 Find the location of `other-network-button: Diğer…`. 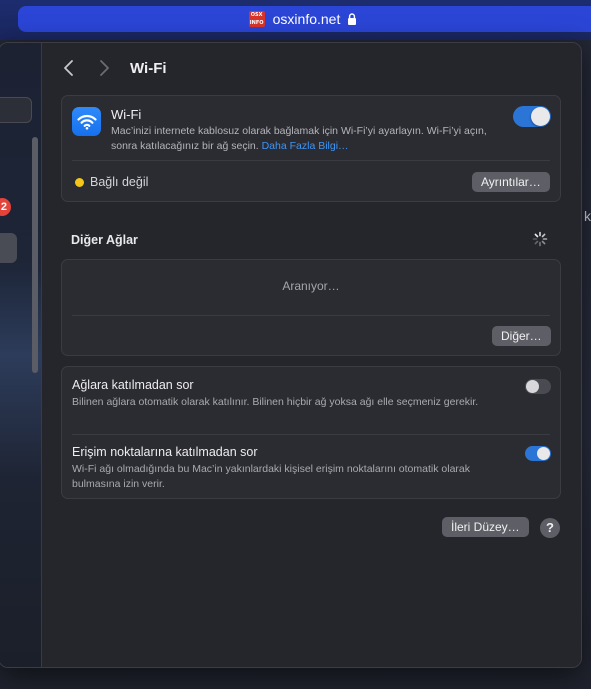

other-network-button: Diğer… is located at coordinates (521, 336).